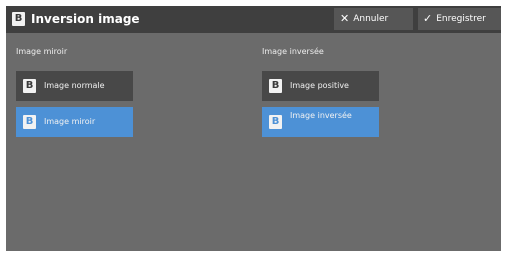  I want to click on save-button: ✓ Enregistrer, so click(459, 19).